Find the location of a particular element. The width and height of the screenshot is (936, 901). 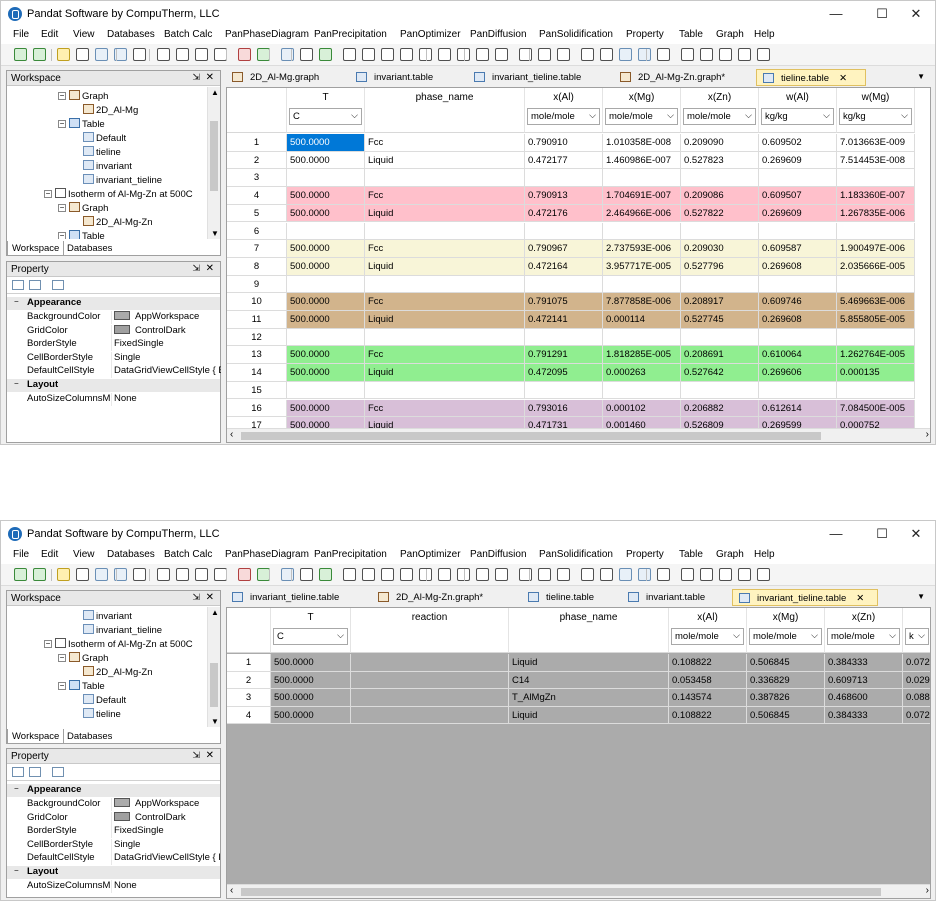

table-cell: 0.527822 is located at coordinates (720, 213).